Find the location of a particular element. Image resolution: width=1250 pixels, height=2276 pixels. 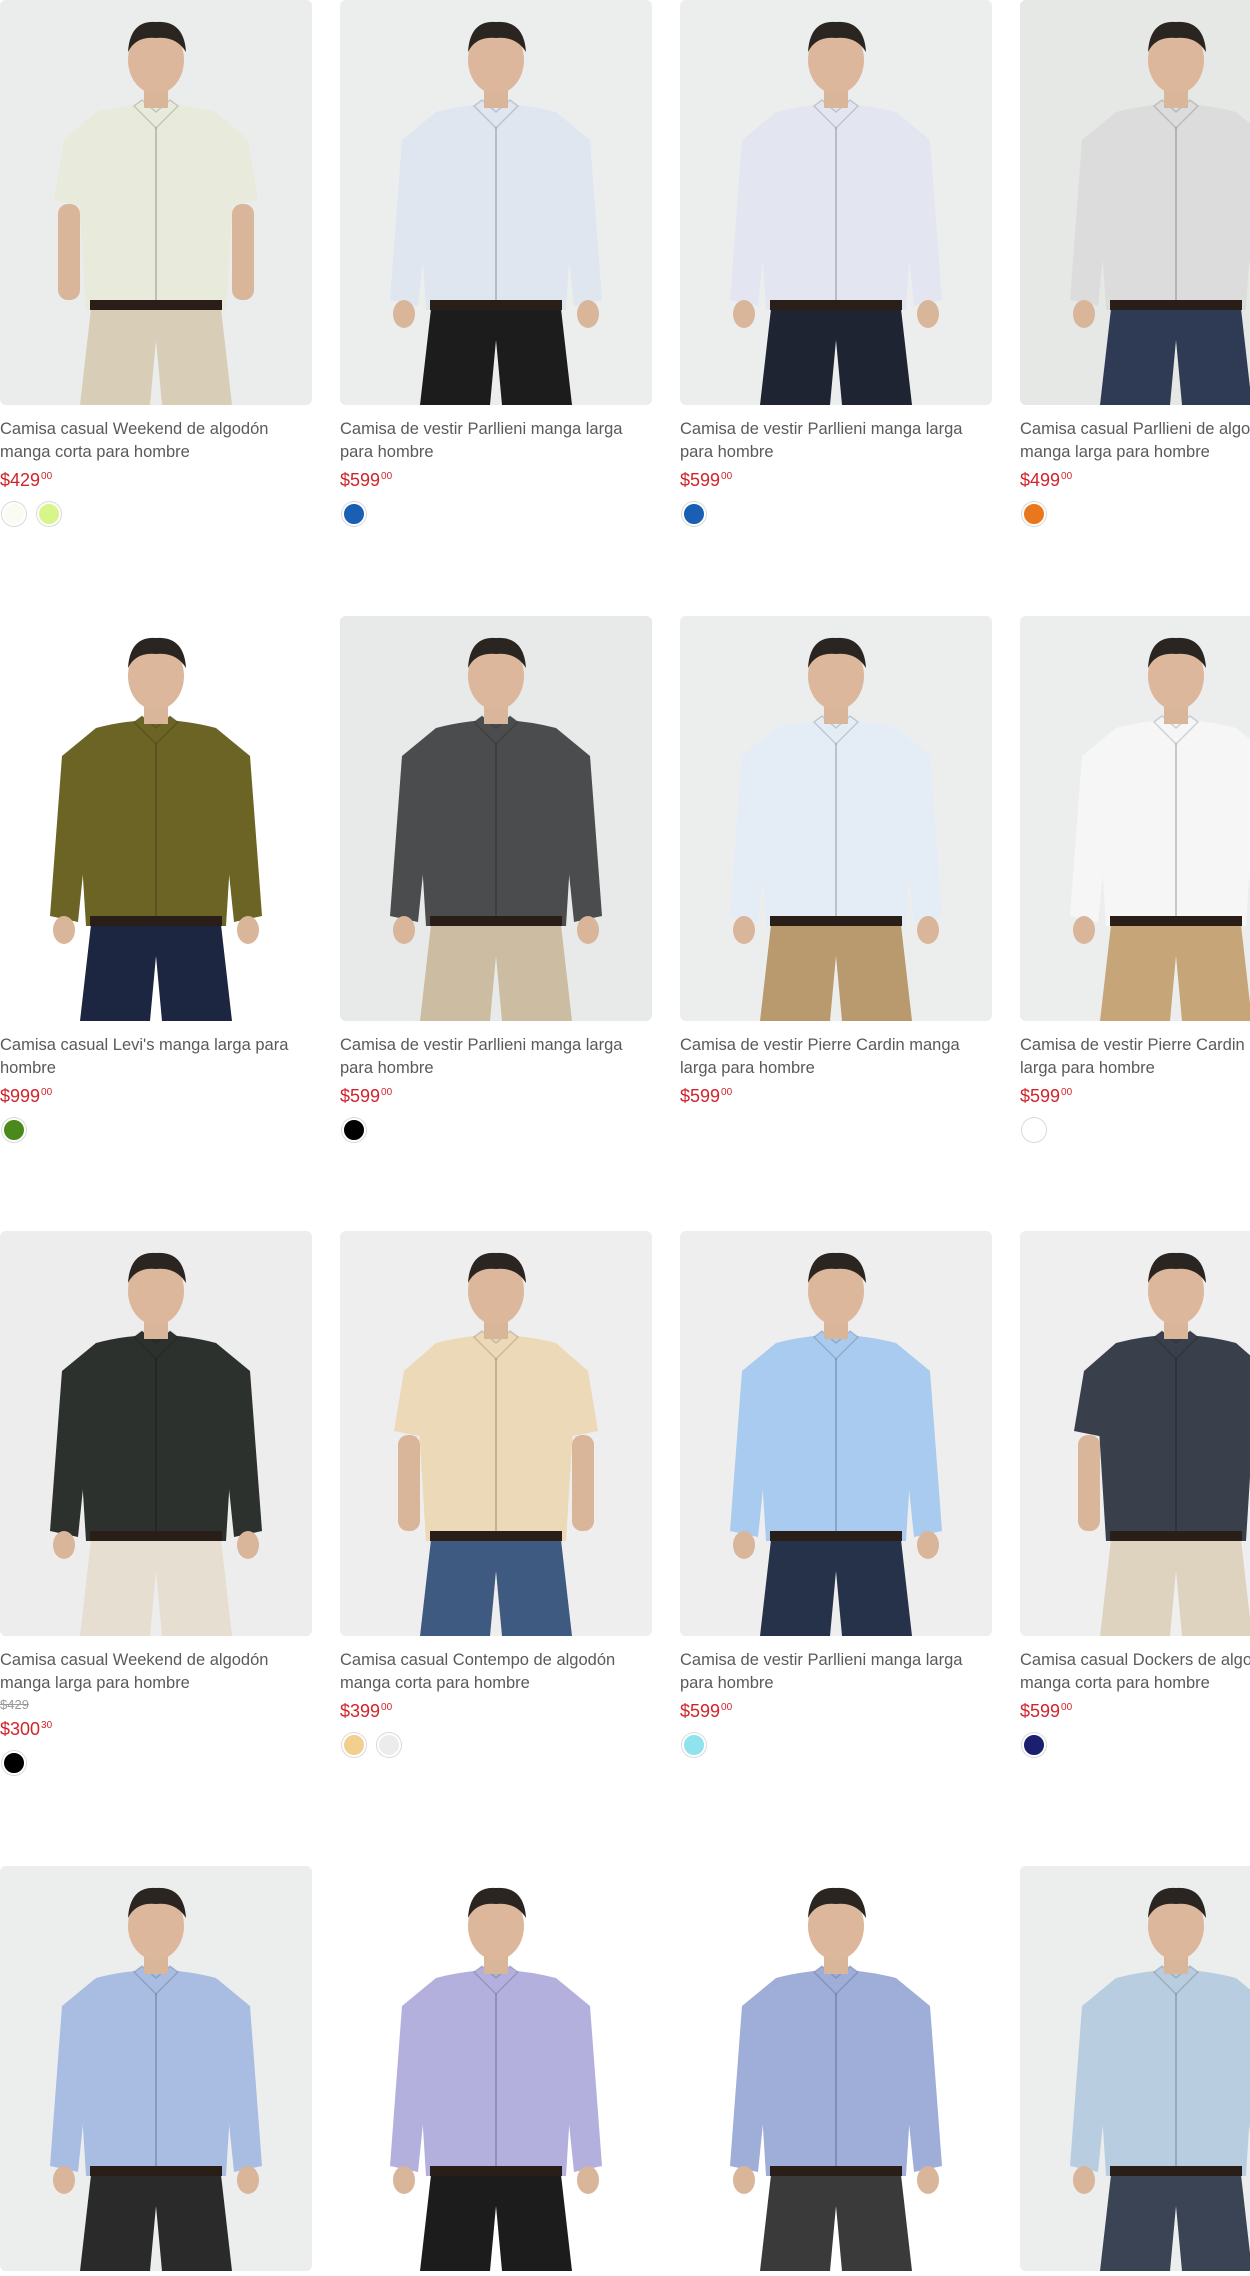

price-amount: $499 is located at coordinates (1040, 480).